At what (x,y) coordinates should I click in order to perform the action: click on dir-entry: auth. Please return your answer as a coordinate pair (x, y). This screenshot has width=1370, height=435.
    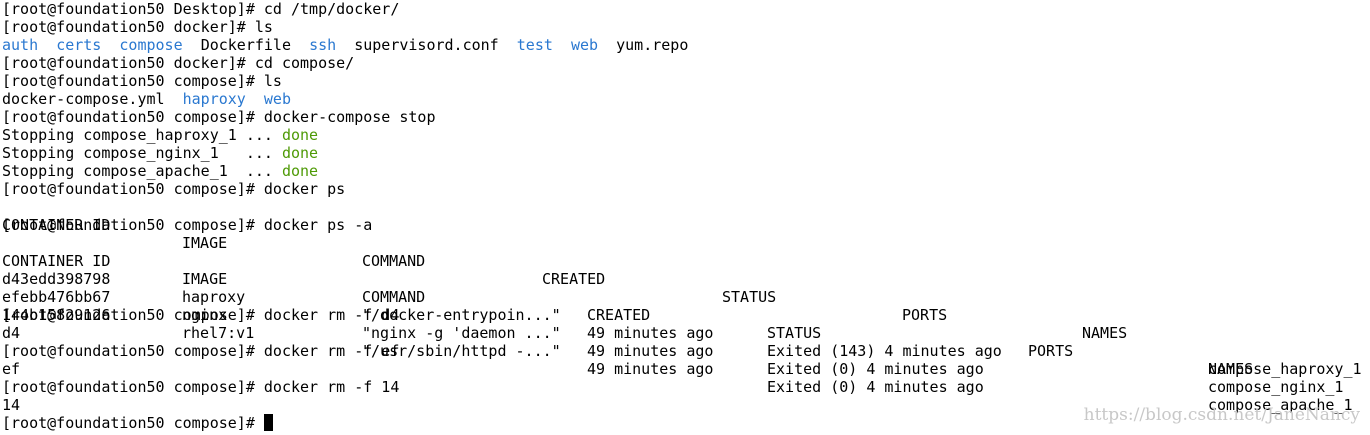
    Looking at the image, I should click on (20, 45).